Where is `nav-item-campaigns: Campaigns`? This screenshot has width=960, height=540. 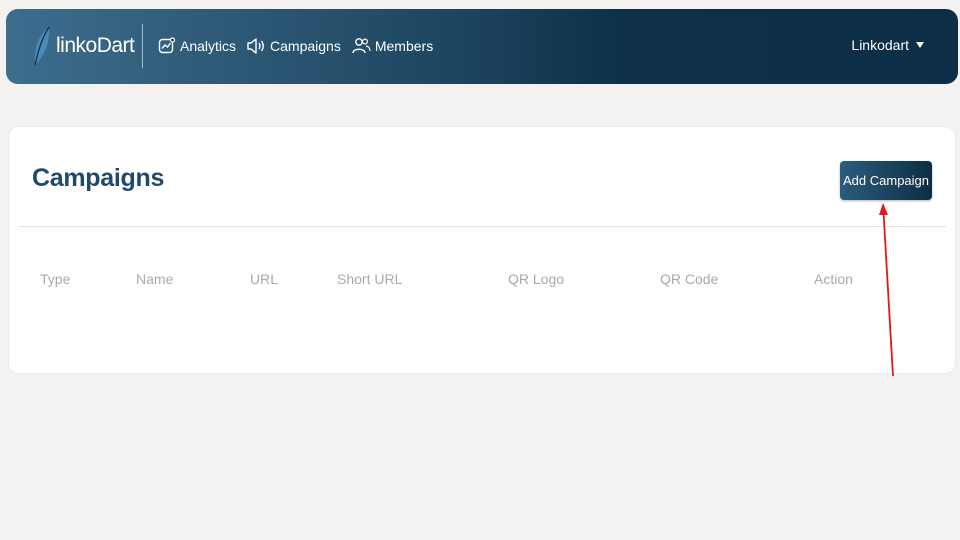 nav-item-campaigns: Campaigns is located at coordinates (293, 46).